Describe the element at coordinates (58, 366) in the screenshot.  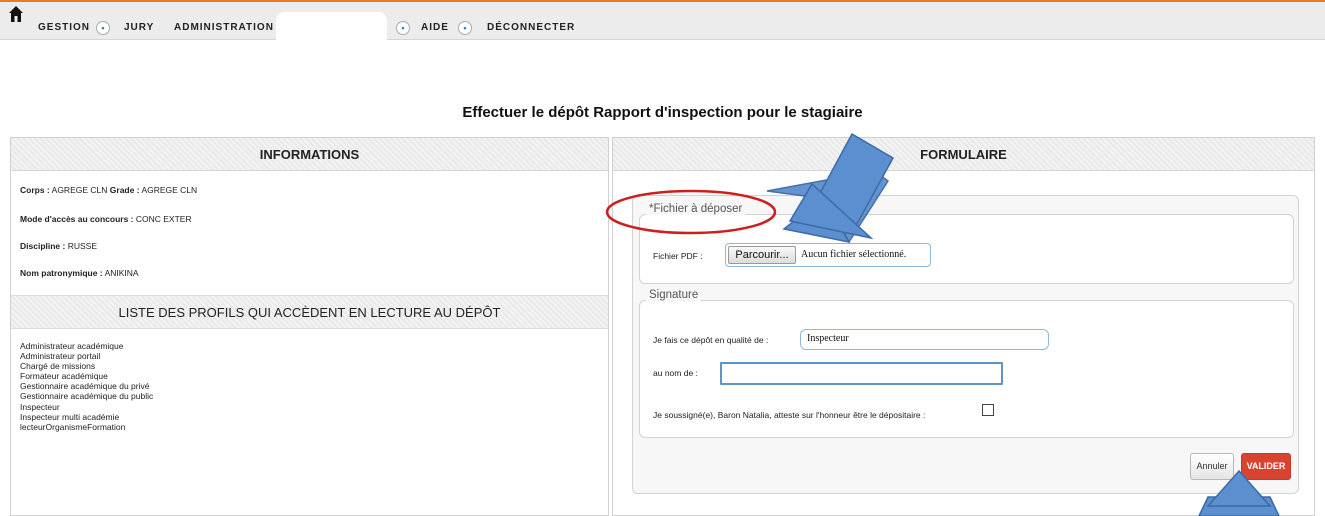
I see `profile-item: Chargé de missions` at that location.